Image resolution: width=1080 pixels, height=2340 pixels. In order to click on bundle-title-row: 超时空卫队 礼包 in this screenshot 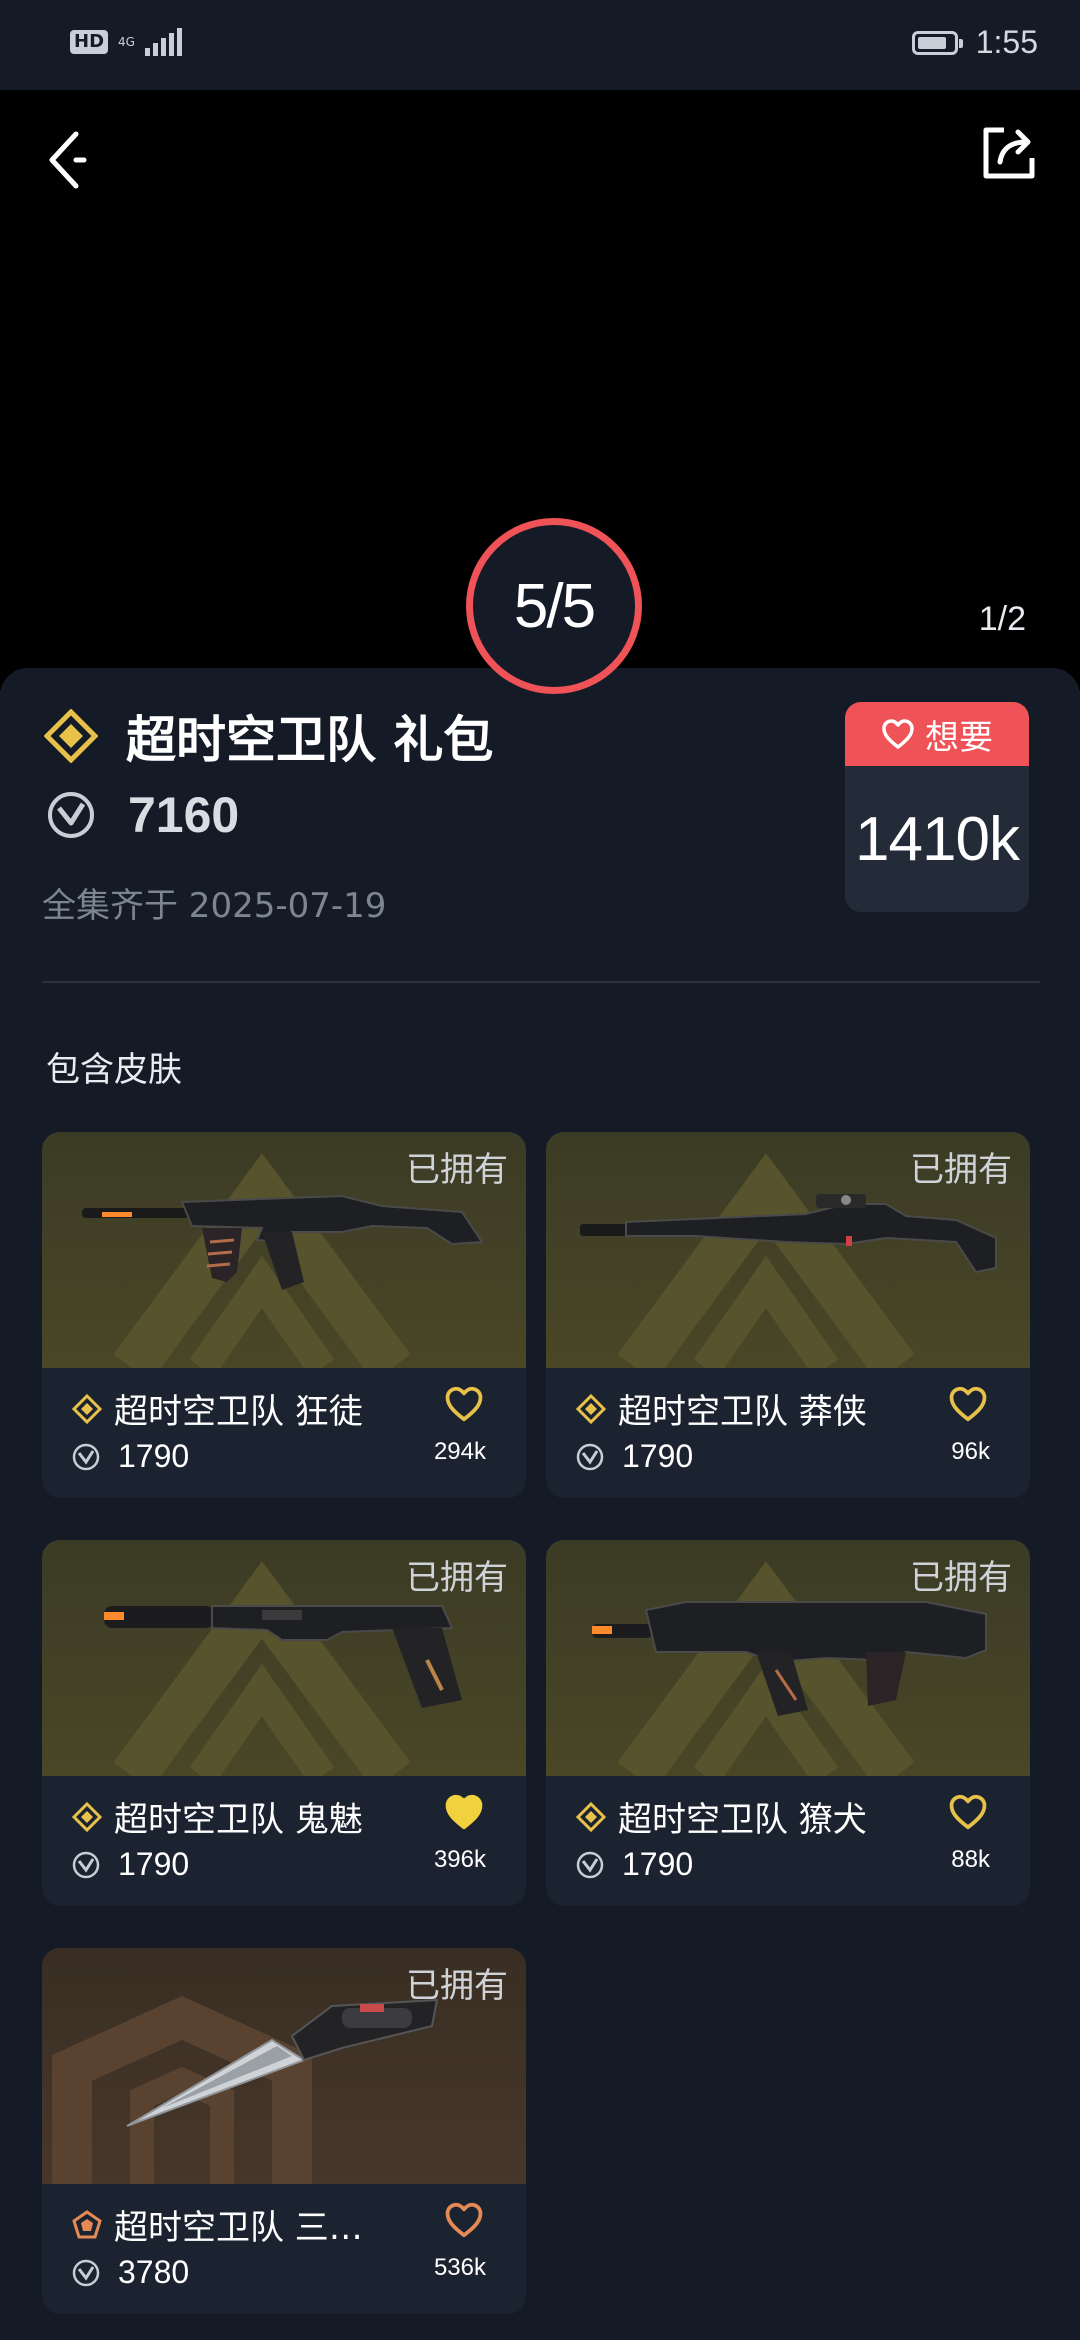, I will do `click(268, 736)`.